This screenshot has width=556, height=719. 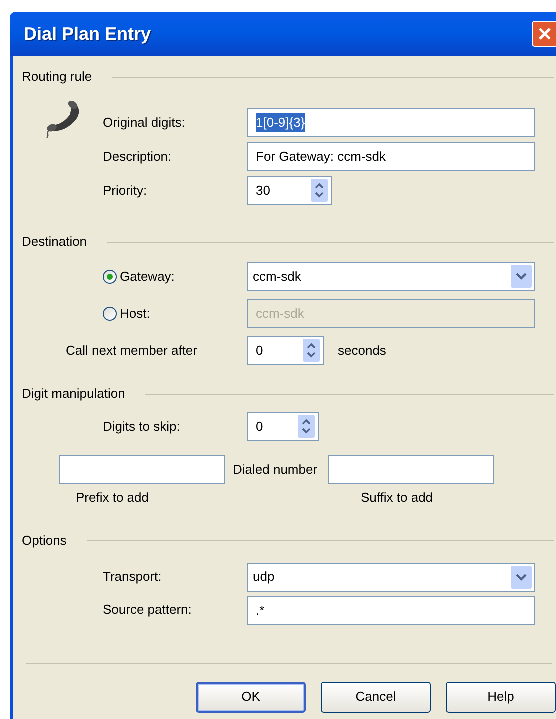 I want to click on input-field: 1[0-9]{3}, so click(x=391, y=122).